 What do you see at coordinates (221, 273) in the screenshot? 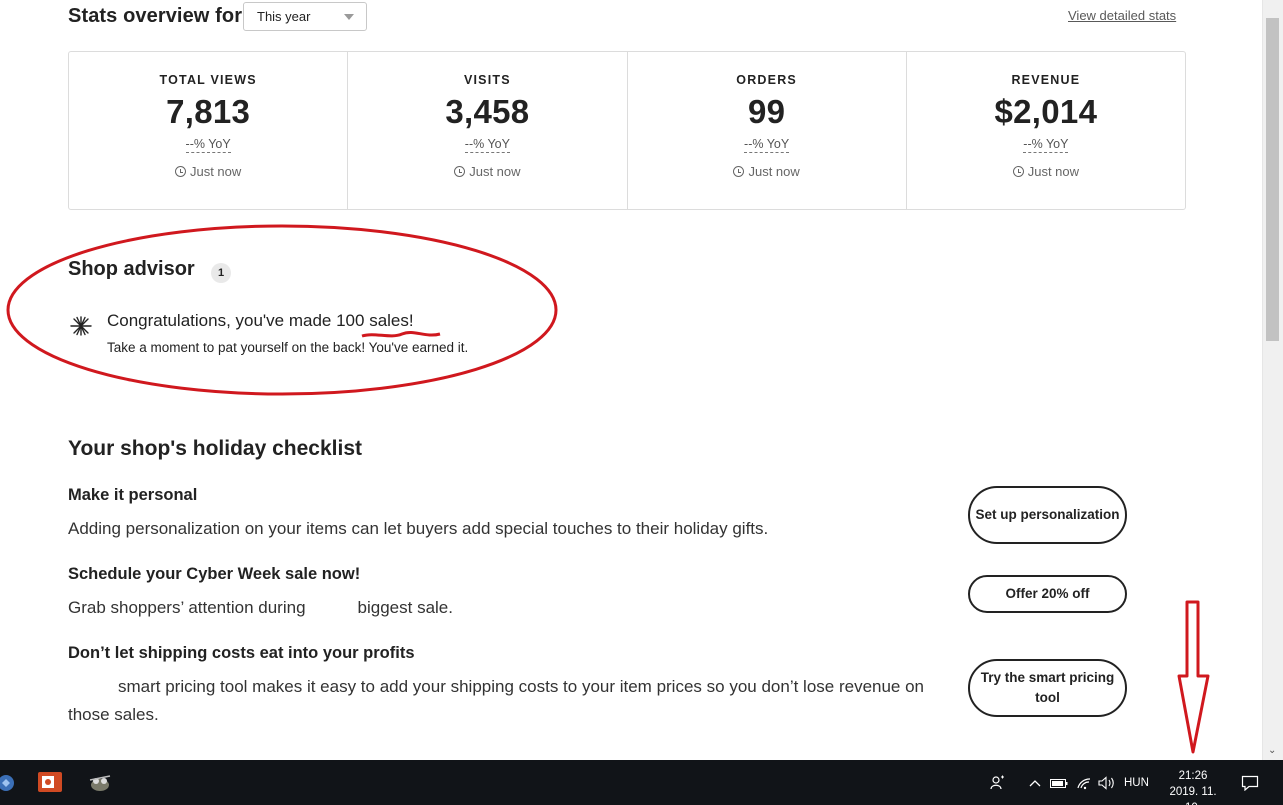
I see `advisor-count-badge: 1` at bounding box center [221, 273].